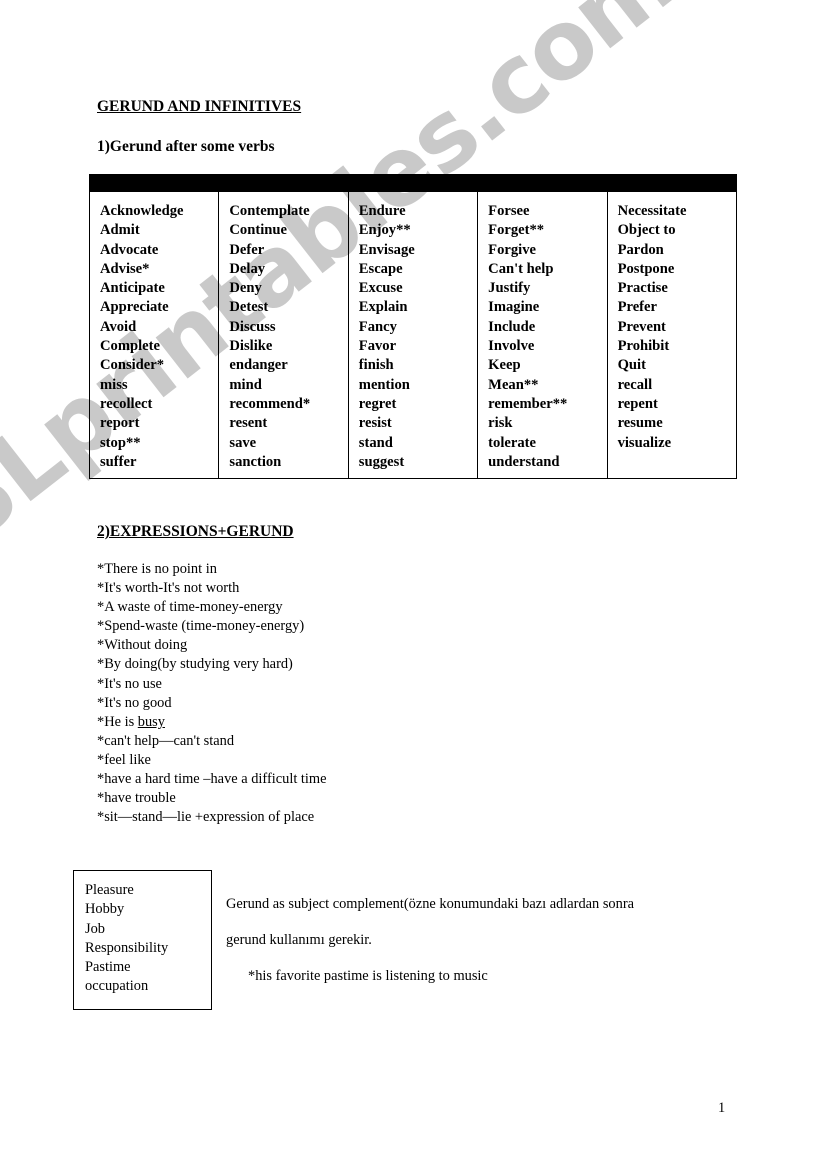 The image size is (821, 1169). Describe the element at coordinates (646, 230) in the screenshot. I see `verb-item: Object to` at that location.